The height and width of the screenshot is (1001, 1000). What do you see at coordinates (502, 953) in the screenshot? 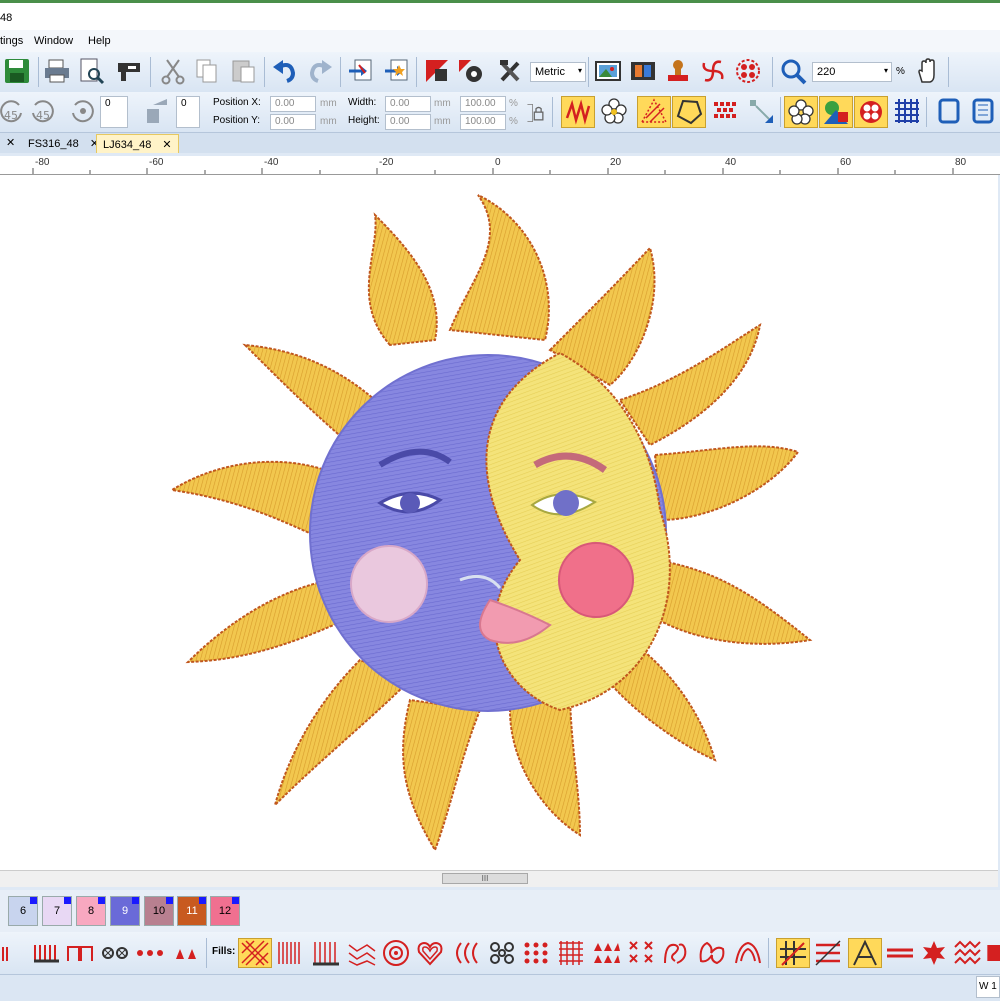
I see `fill-knot-icon` at bounding box center [502, 953].